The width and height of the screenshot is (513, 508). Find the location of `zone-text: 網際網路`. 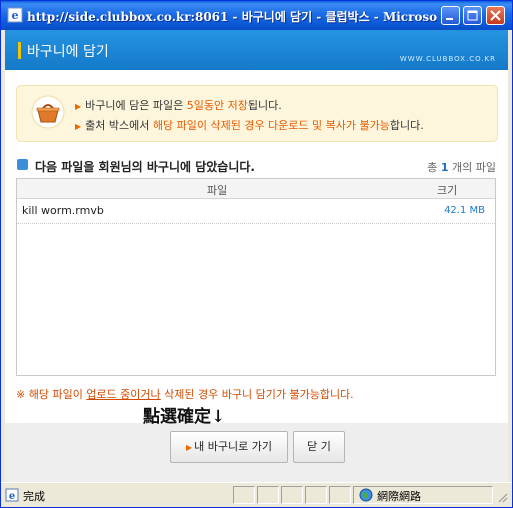

zone-text: 網際網路 is located at coordinates (399, 496).